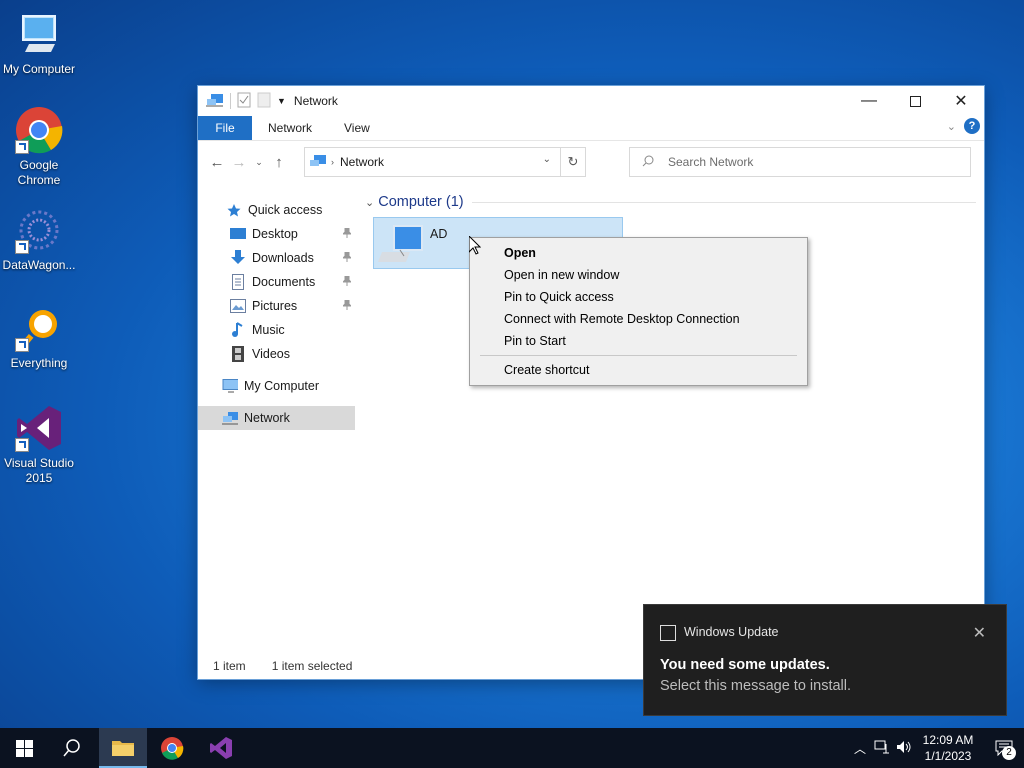  What do you see at coordinates (39, 130) in the screenshot?
I see `chrome-icon` at bounding box center [39, 130].